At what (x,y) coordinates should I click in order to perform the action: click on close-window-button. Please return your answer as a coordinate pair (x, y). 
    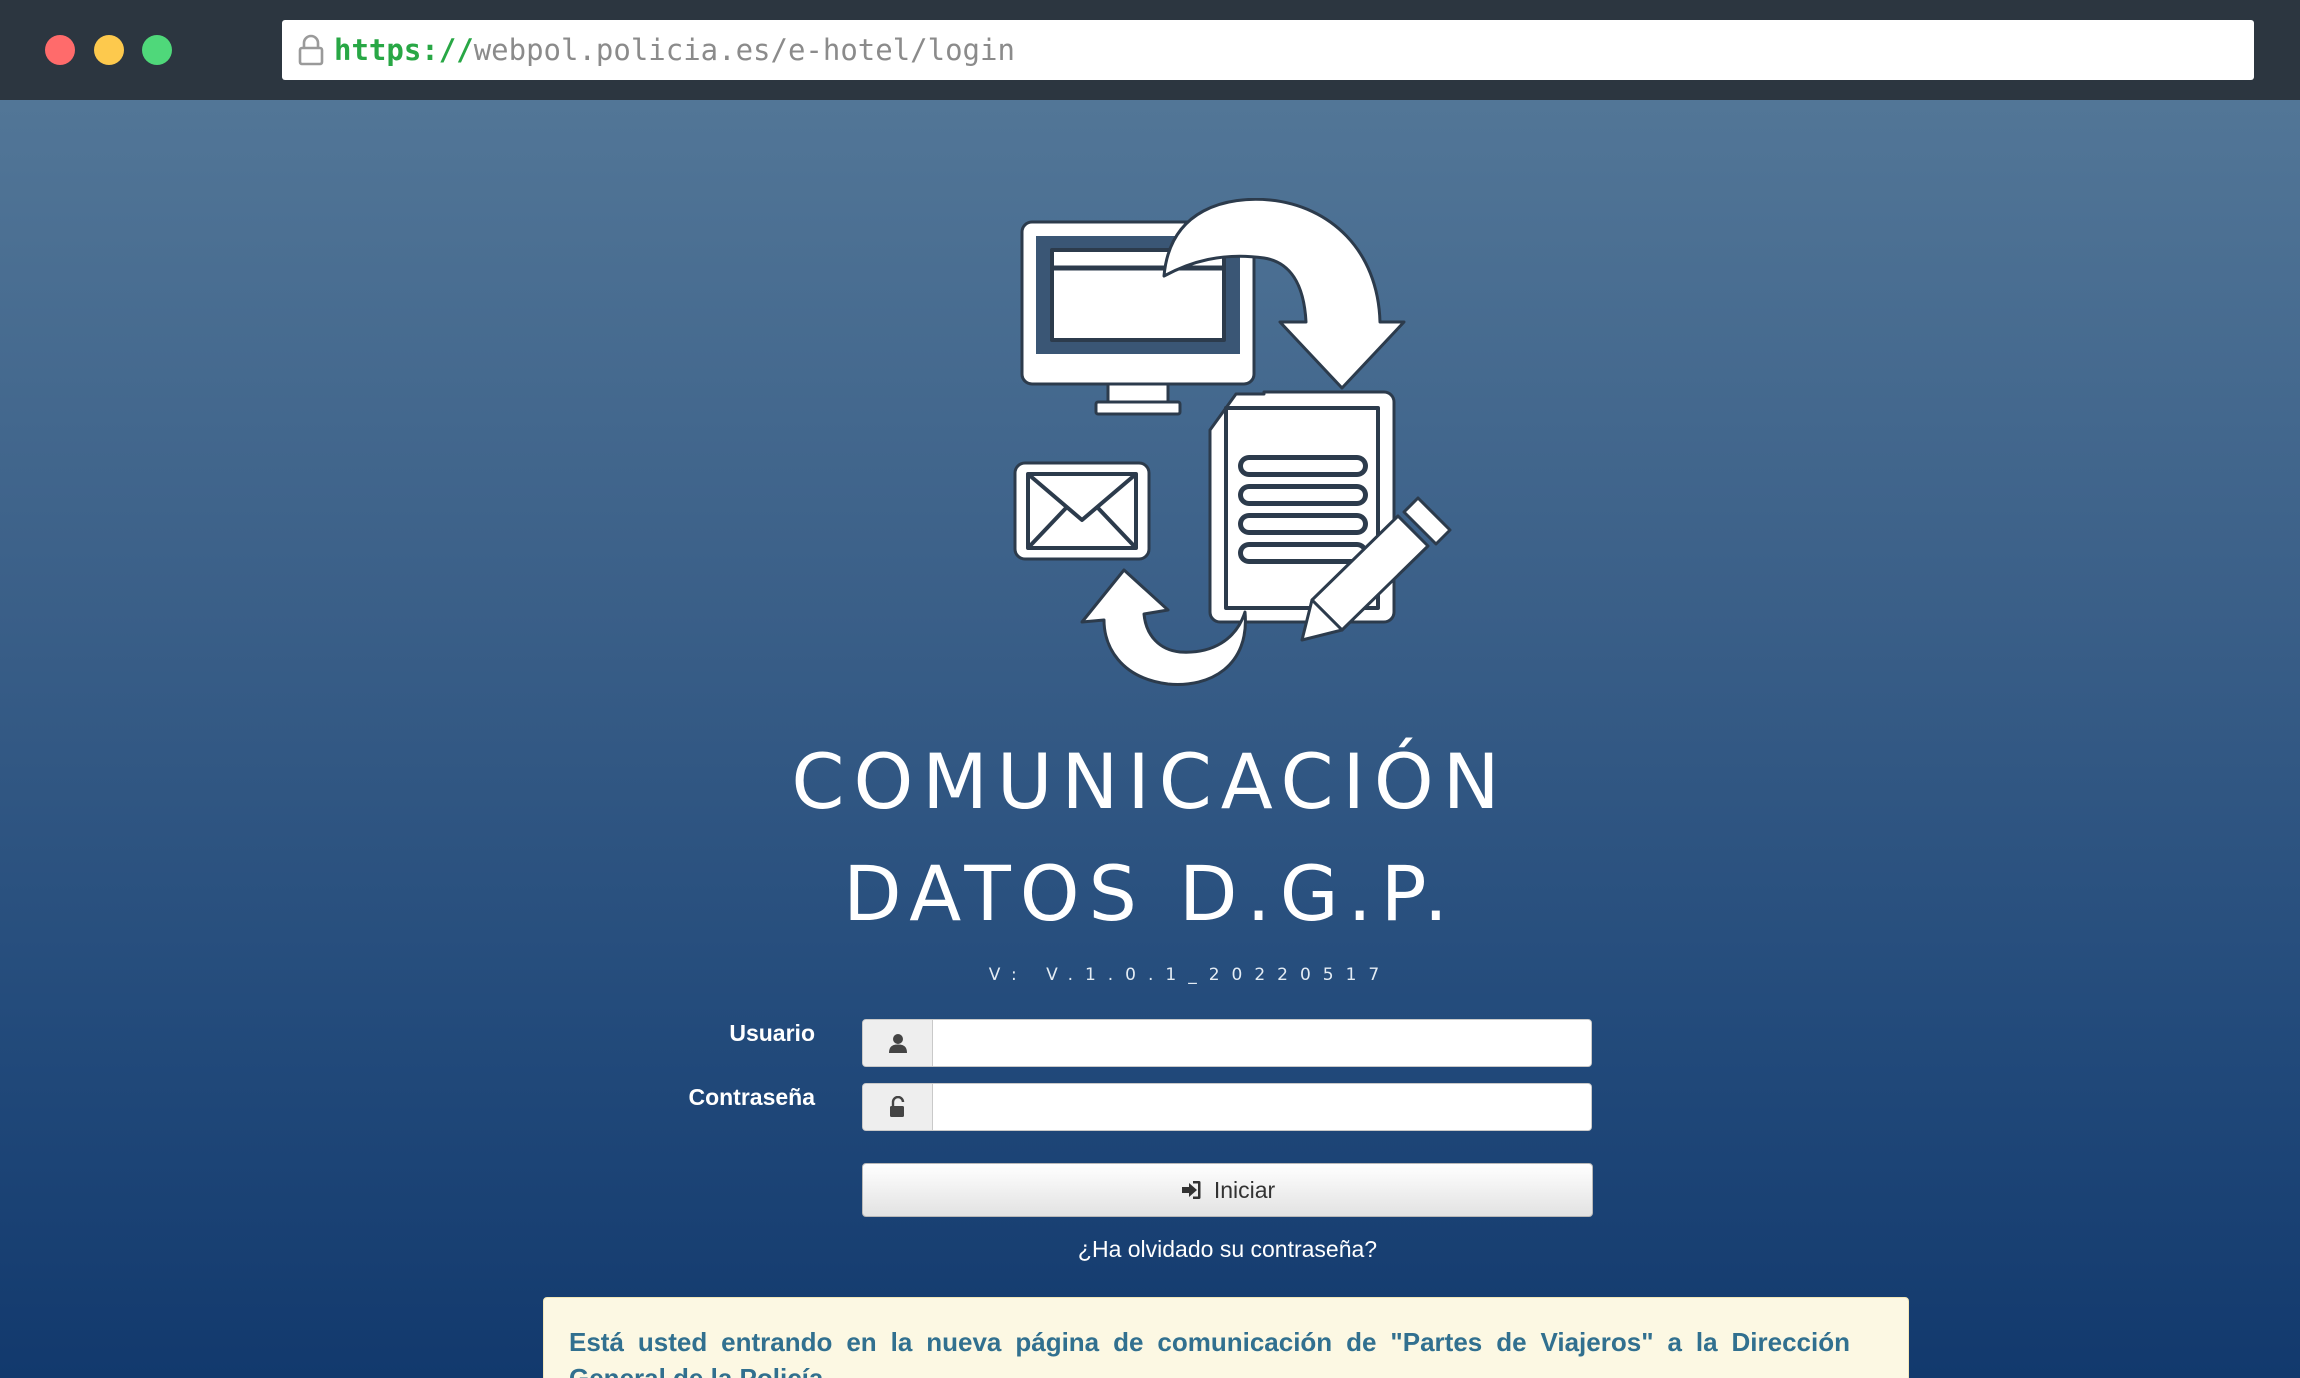
    Looking at the image, I should click on (60, 50).